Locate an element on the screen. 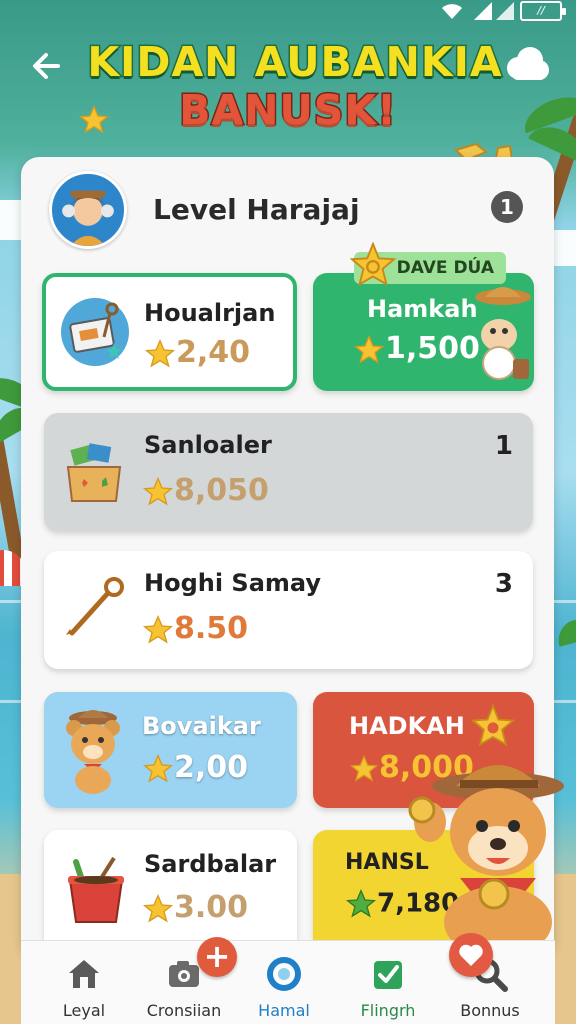  info-badge: 1 is located at coordinates (507, 207).